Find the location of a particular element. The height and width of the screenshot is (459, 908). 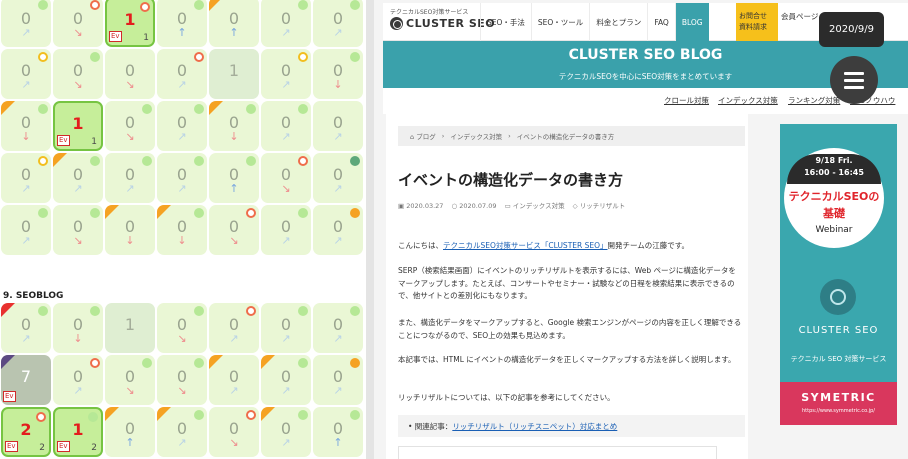

breadcrumb-home: ⌂ ブログ is located at coordinates (423, 136).